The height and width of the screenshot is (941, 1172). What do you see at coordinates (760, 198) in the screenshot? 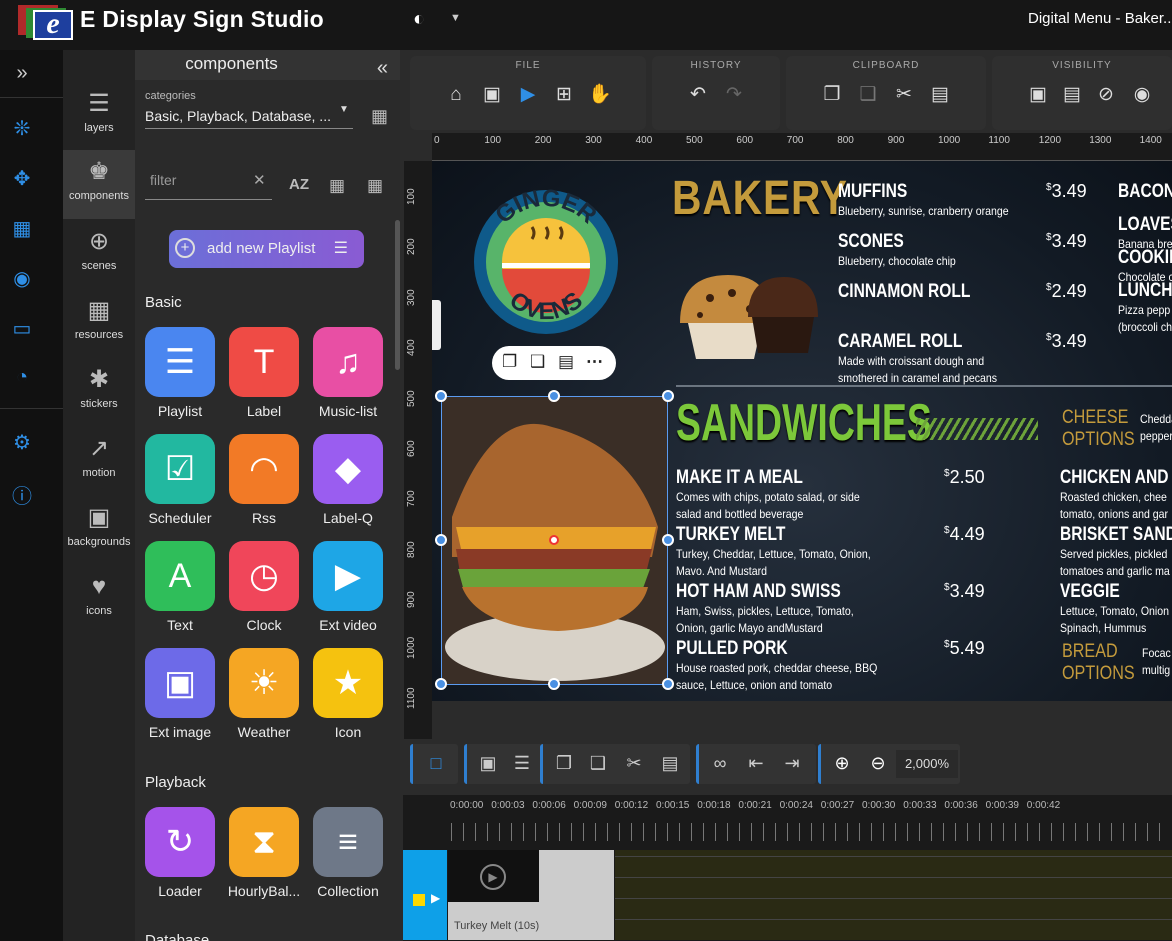
I see `bakery-title: BAKERY` at bounding box center [760, 198].